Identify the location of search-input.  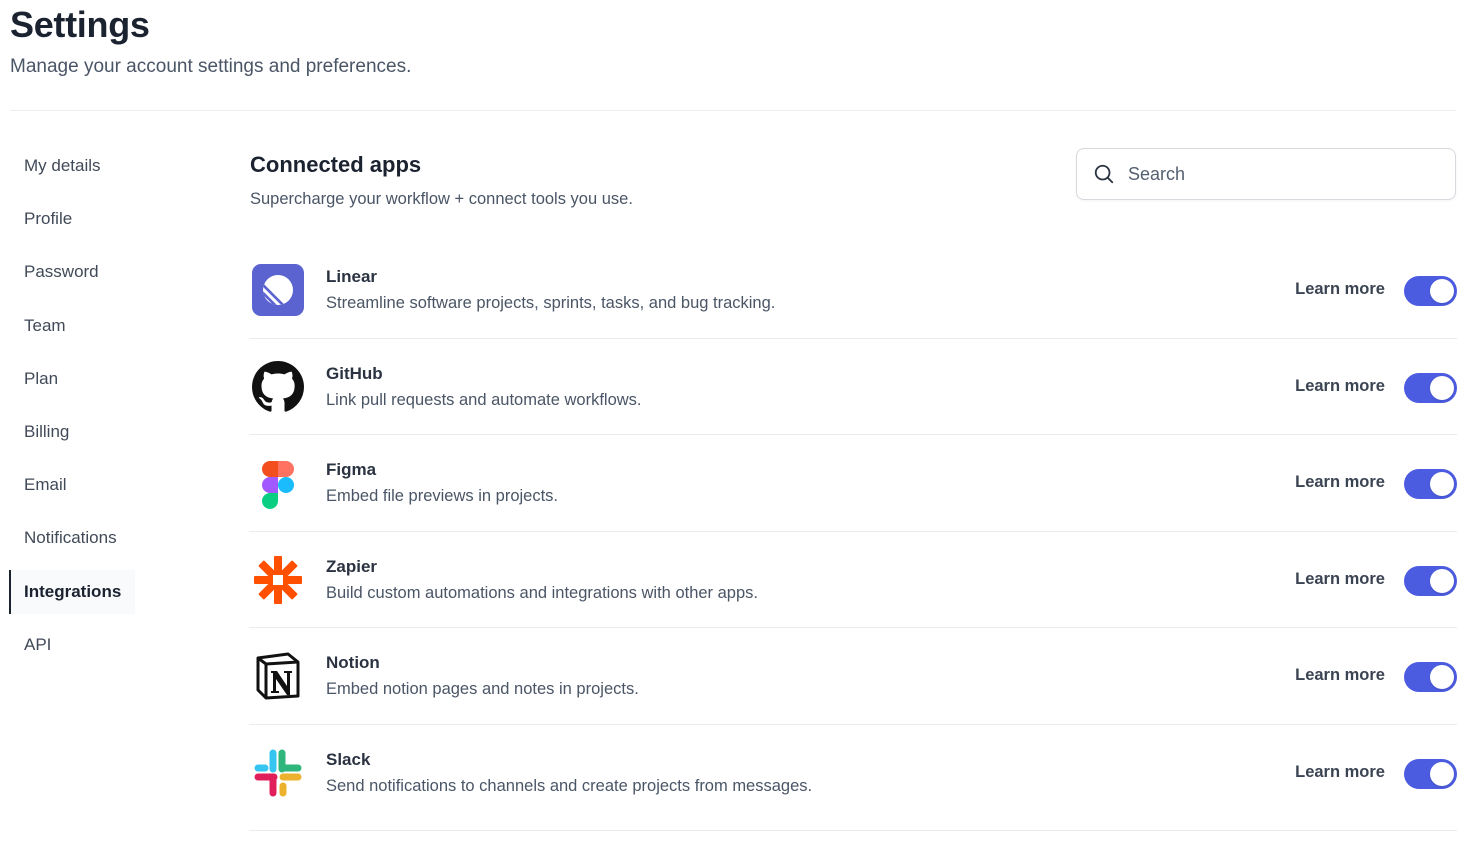
(1278, 174).